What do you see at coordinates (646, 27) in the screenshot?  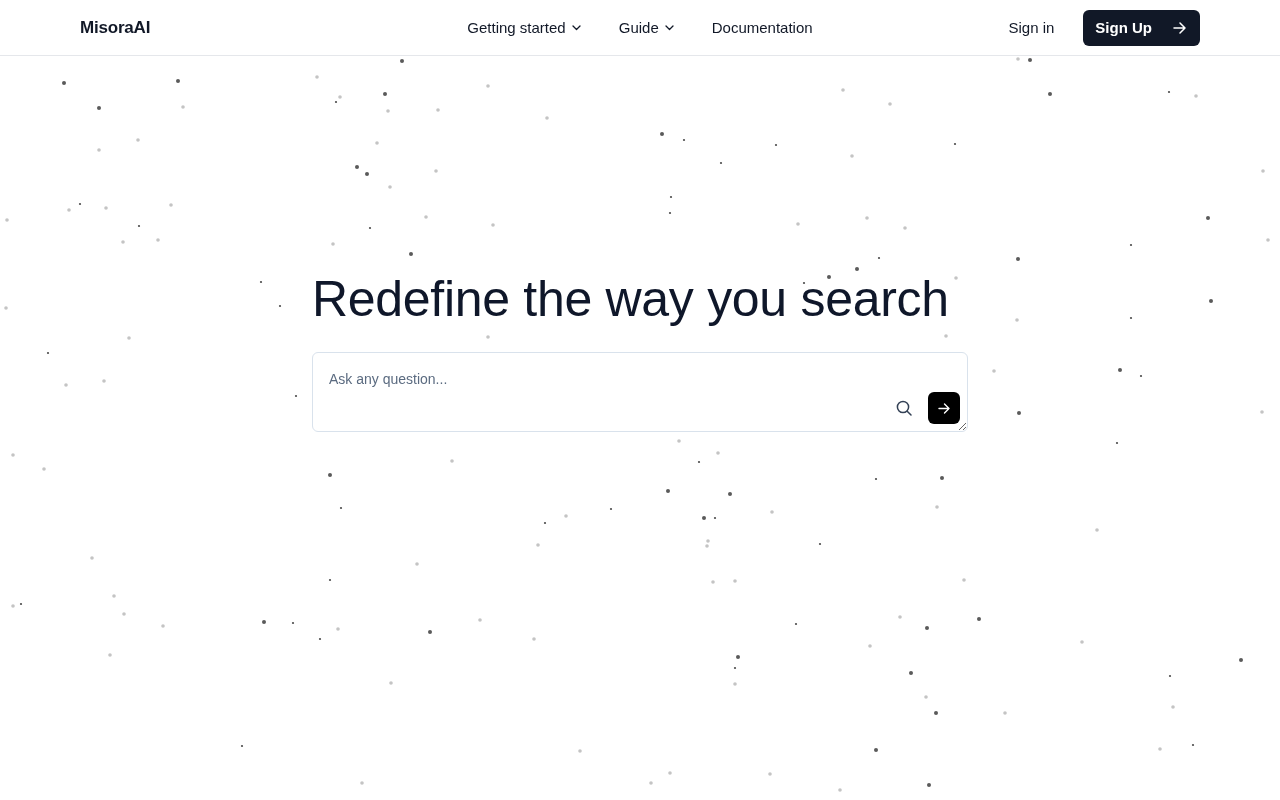 I see `nav-menu-button: Guide` at bounding box center [646, 27].